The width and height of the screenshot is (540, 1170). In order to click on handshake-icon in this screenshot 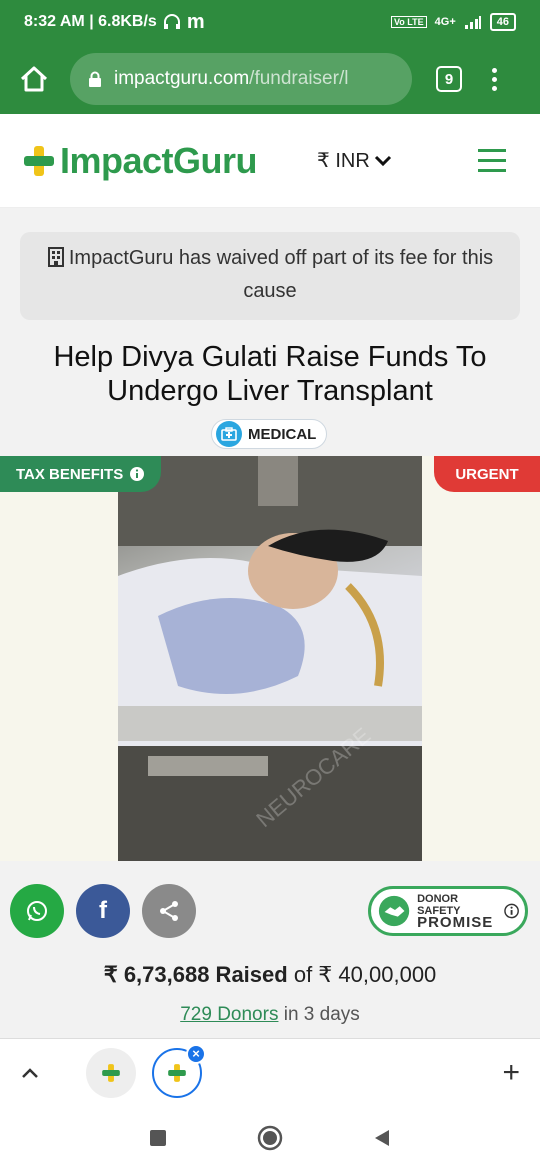, I will do `click(394, 911)`.